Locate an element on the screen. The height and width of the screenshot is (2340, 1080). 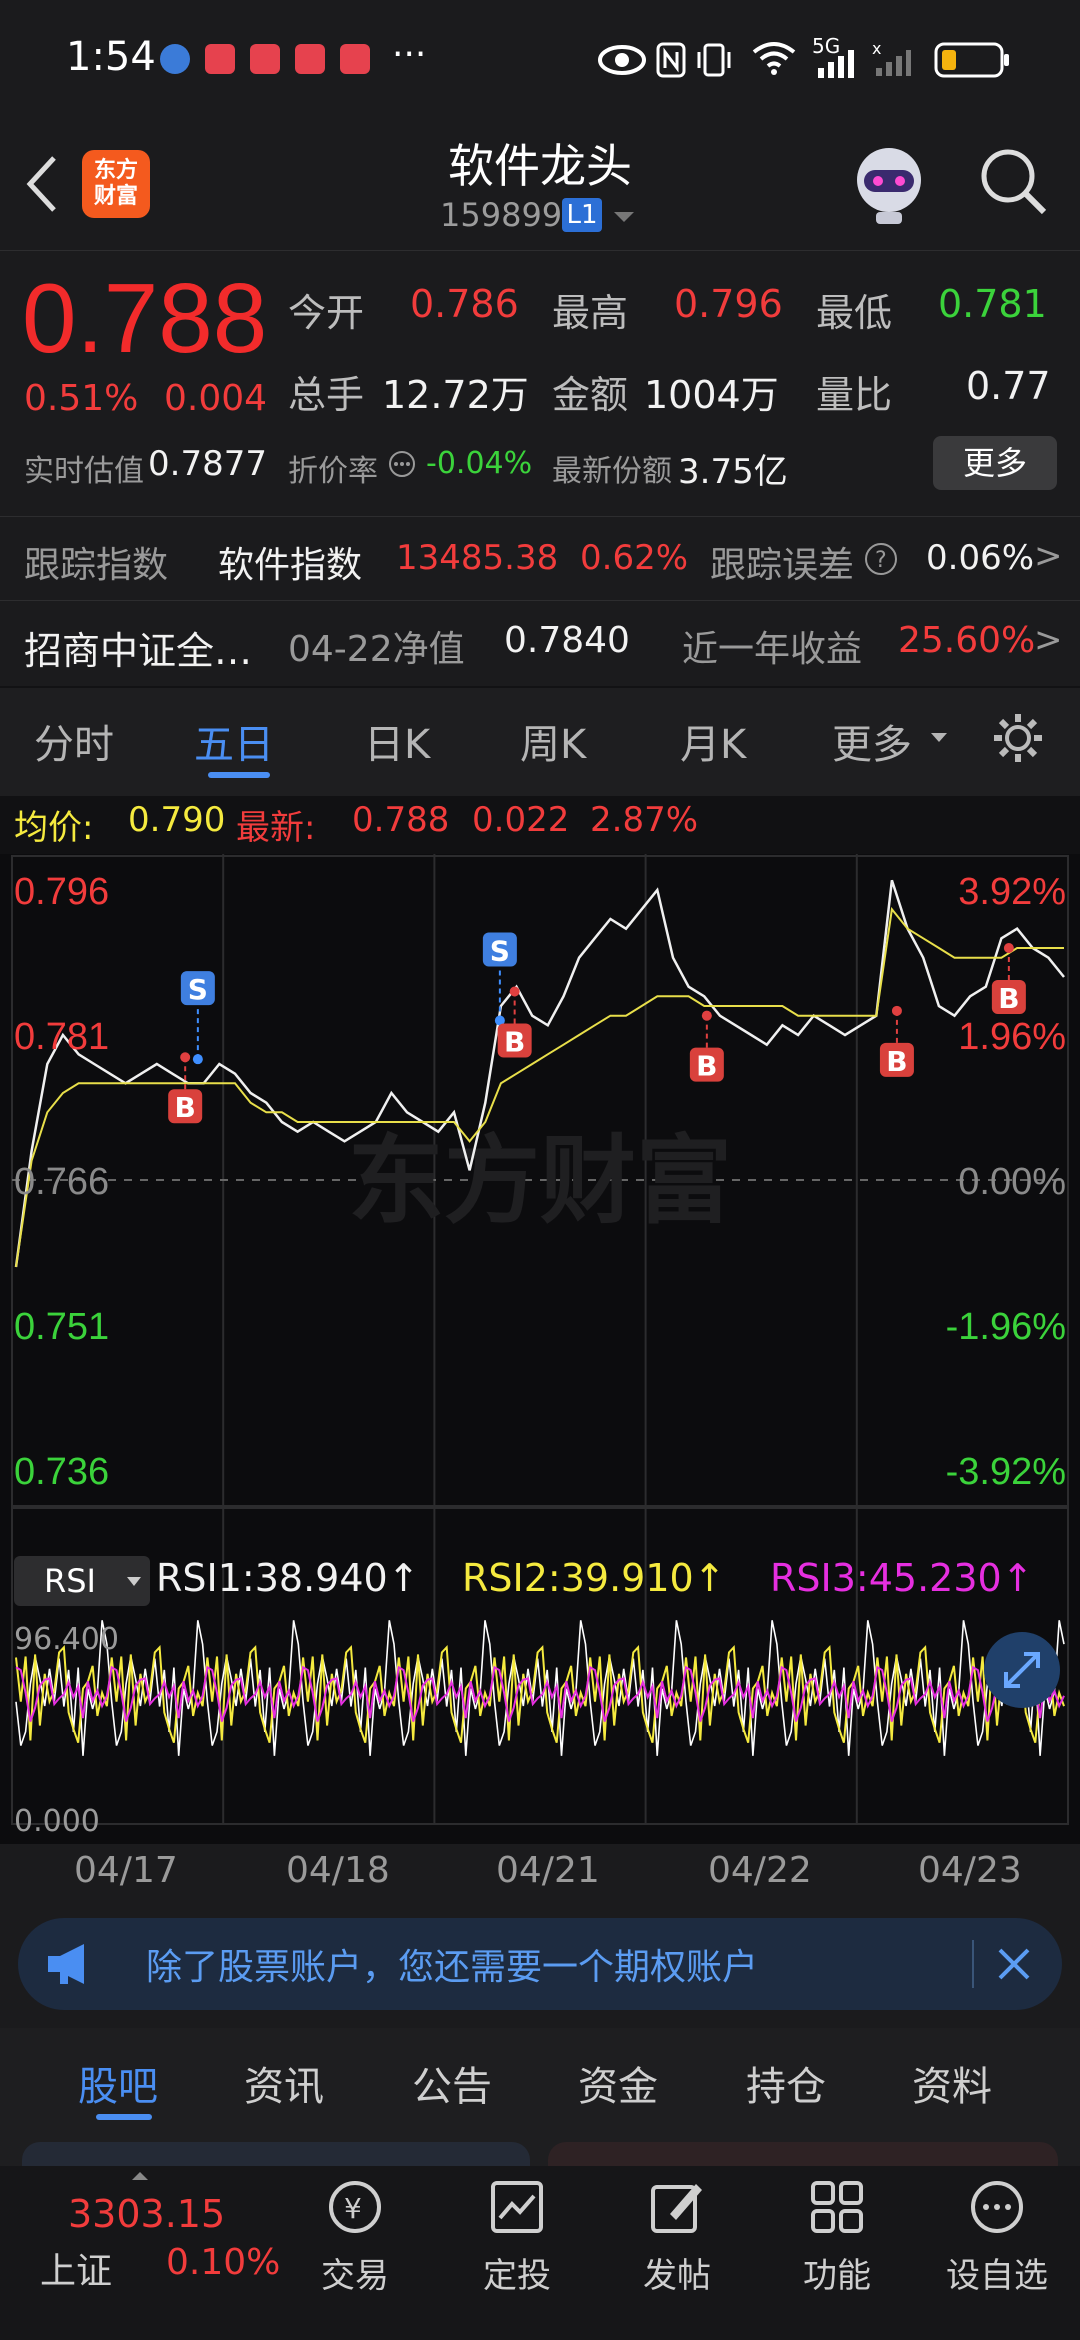
iopv-value: 0.7877 is located at coordinates (207, 464).